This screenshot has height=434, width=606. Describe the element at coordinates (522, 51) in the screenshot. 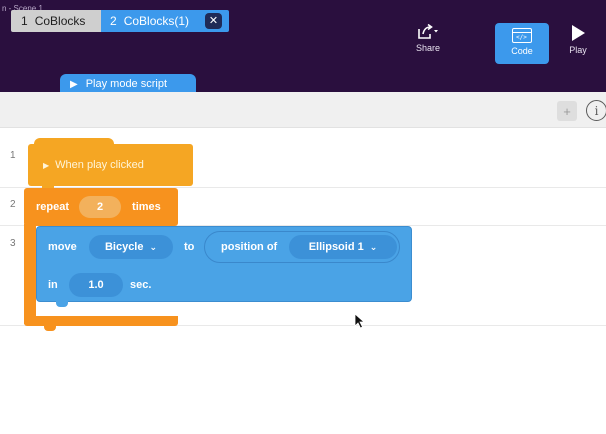

I see `code-label: Code` at that location.